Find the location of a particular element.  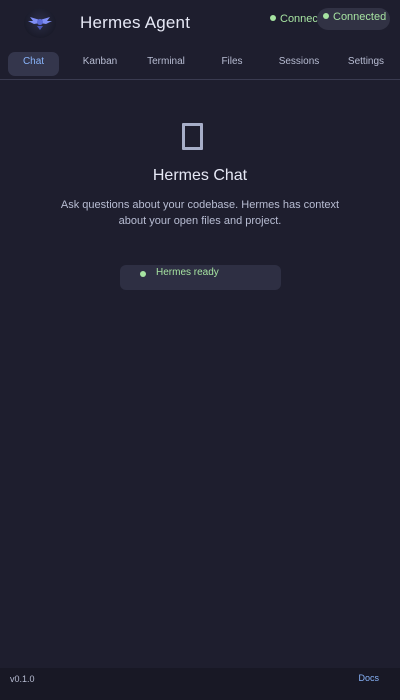

connection-status-badge: Connected is located at coordinates (353, 19).